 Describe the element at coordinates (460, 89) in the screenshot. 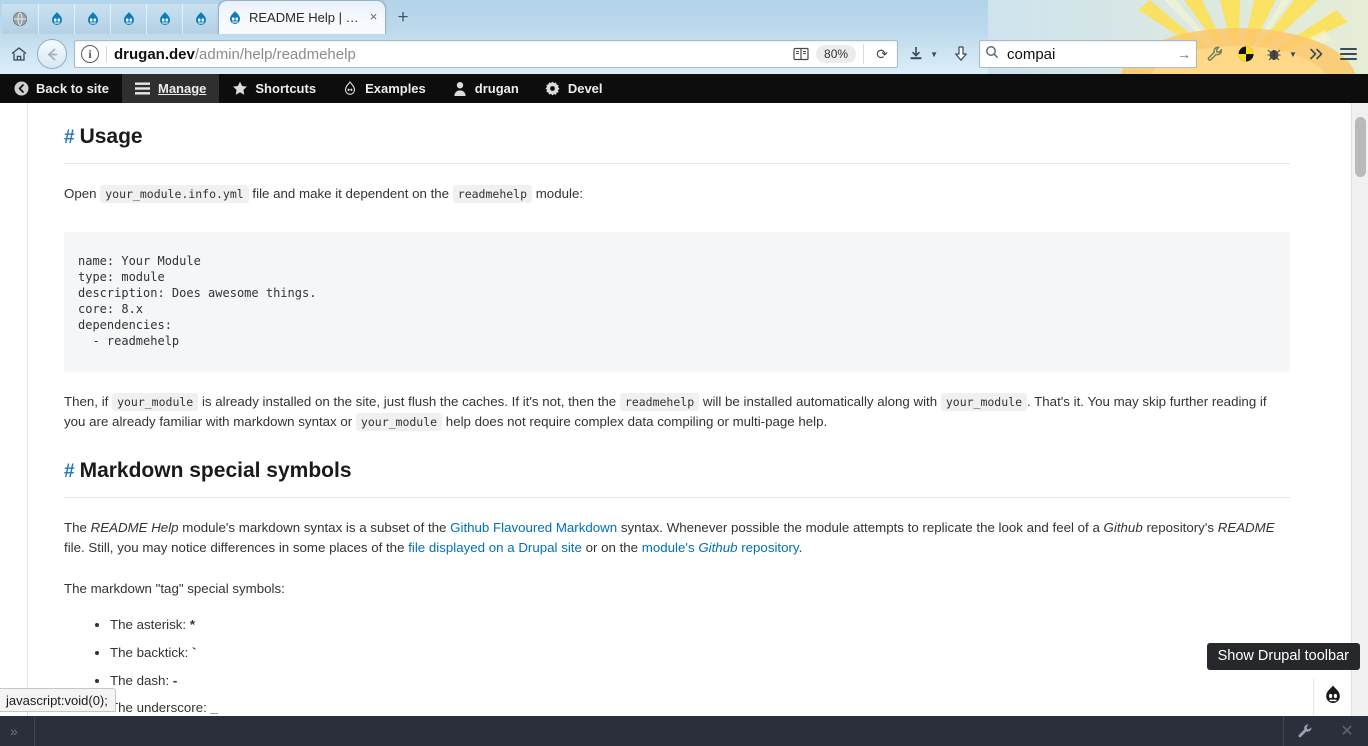

I see `user-icon` at that location.